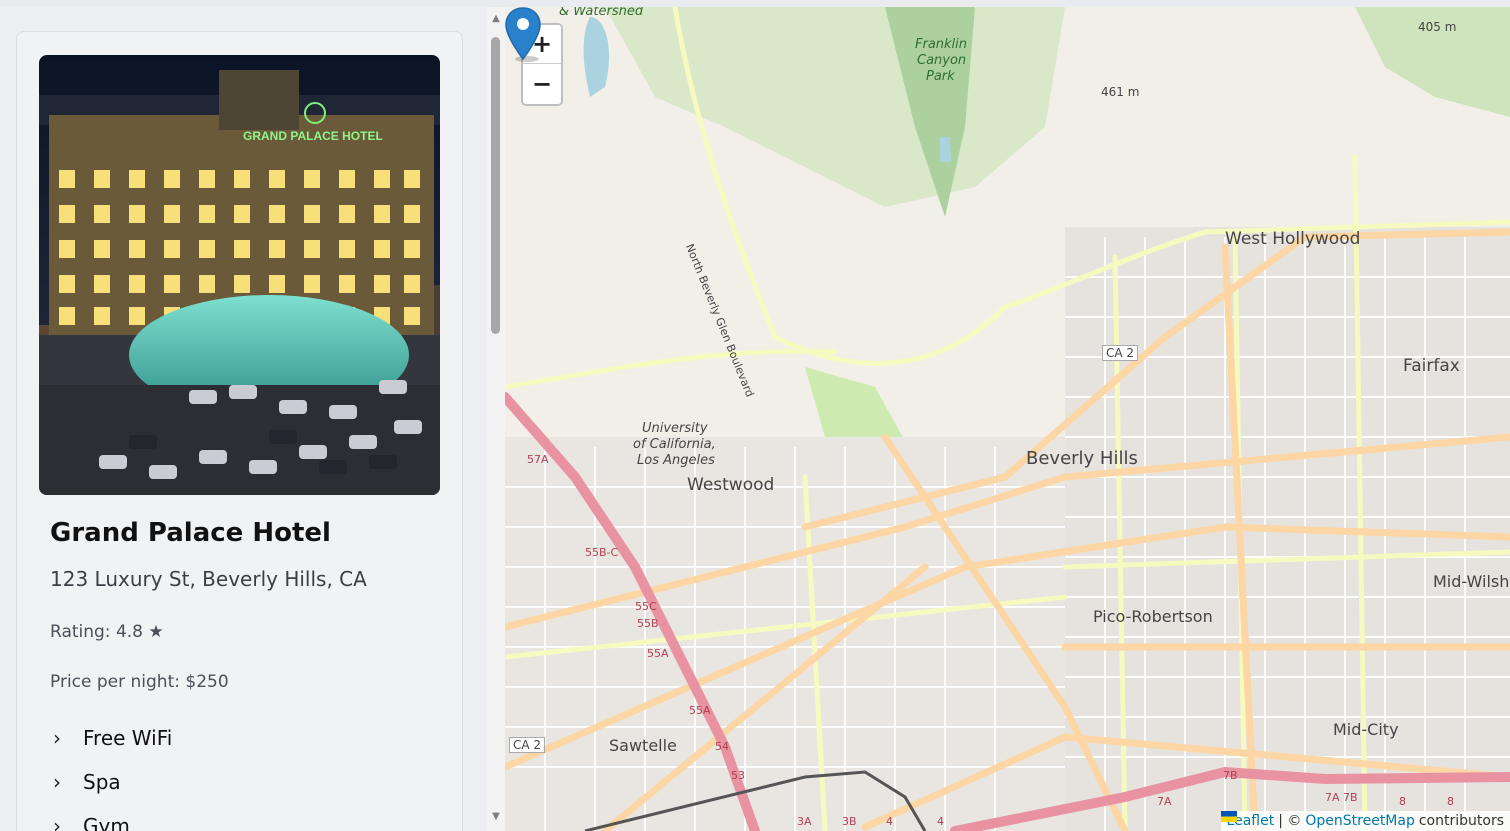 Image resolution: width=1510 pixels, height=831 pixels. Describe the element at coordinates (1164, 801) in the screenshot. I see `map-label-exit-7a: 7A` at that location.